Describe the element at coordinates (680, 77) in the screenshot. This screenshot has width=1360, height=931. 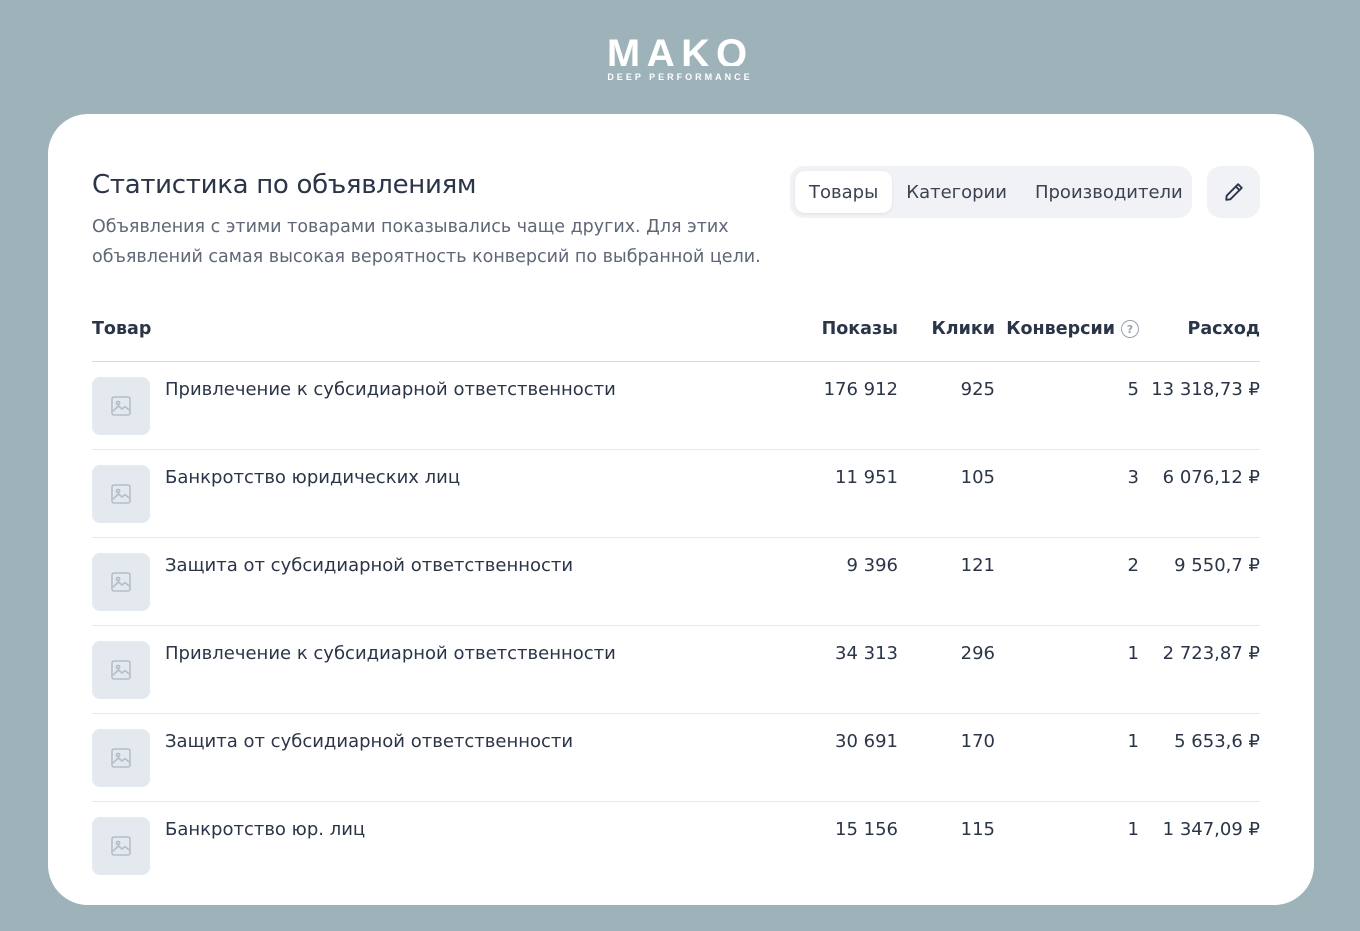
I see `logo-tagline: DEEP PERFORMANCE` at that location.